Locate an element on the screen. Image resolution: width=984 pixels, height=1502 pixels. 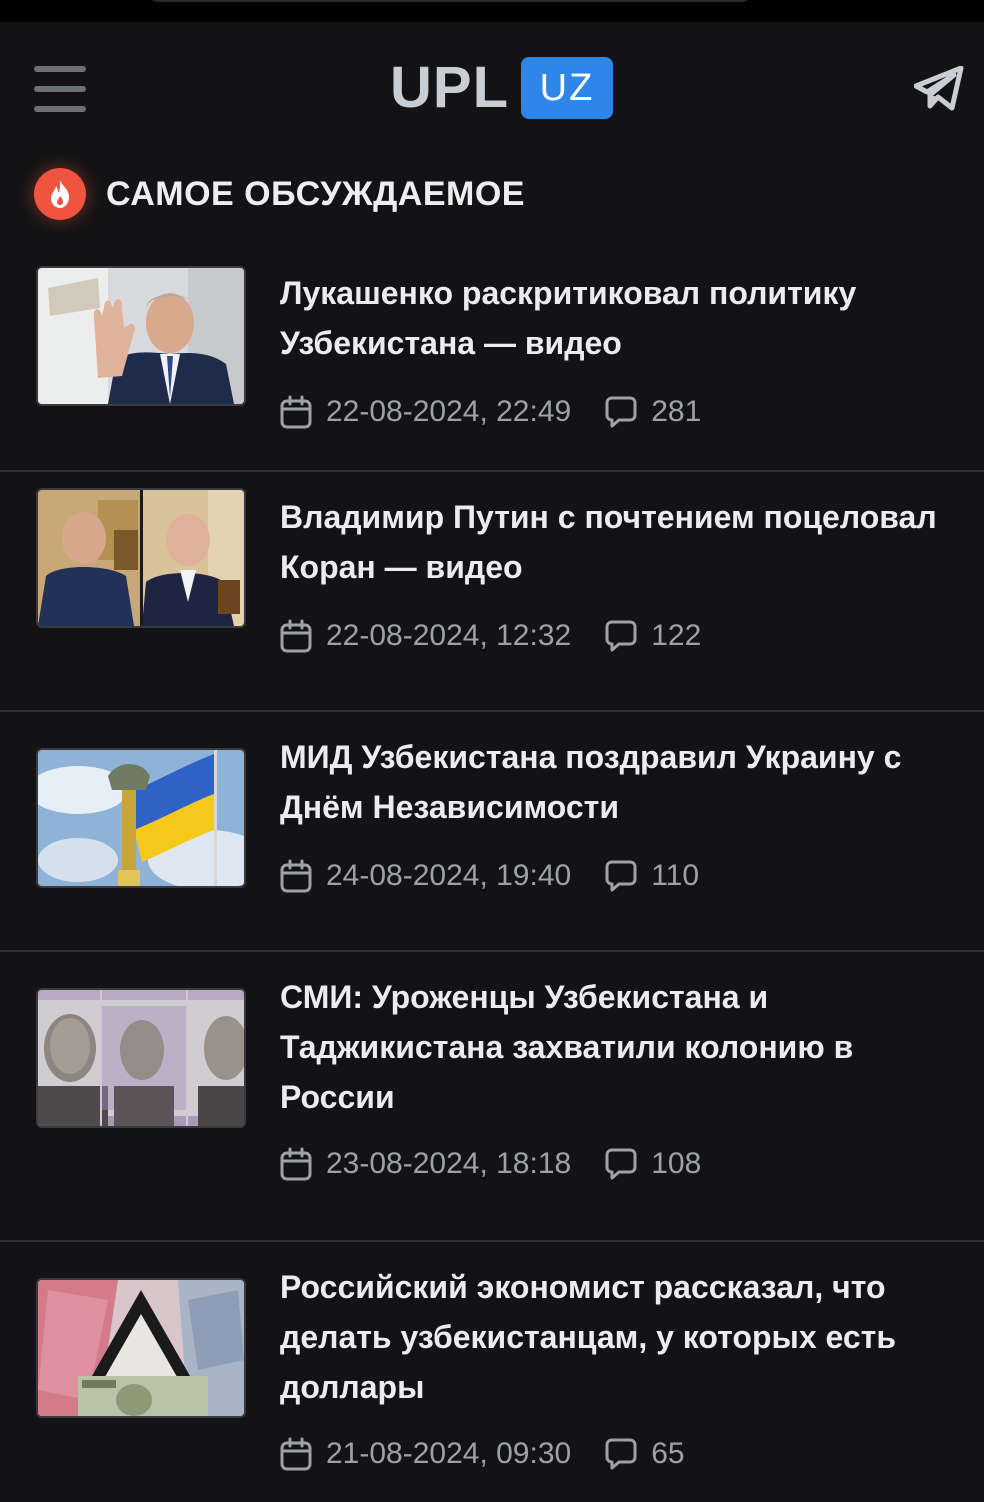
article-meta: 24-08-2024, 19:40 110 is located at coordinates (489, 876).